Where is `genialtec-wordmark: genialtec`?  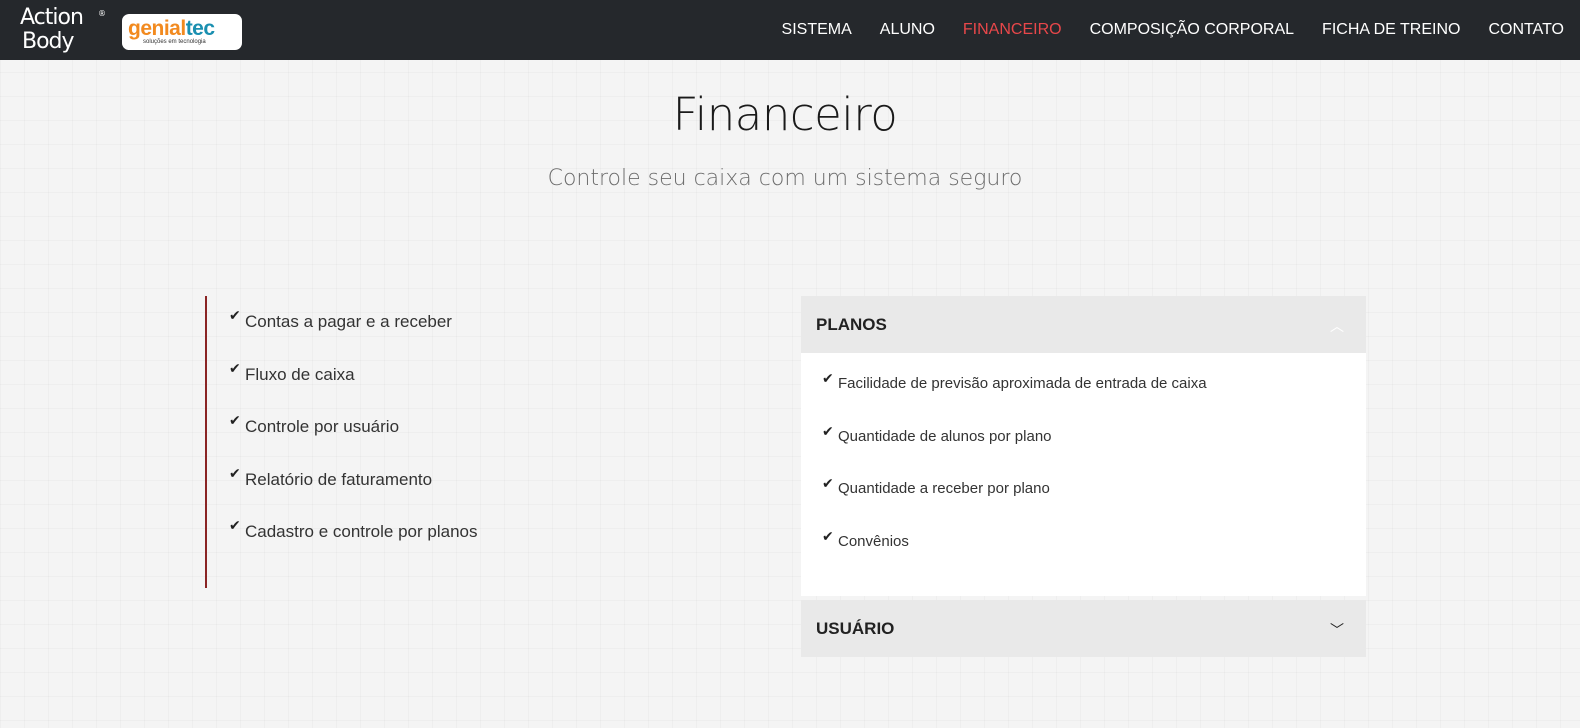
genialtec-wordmark: genialtec is located at coordinates (171, 29).